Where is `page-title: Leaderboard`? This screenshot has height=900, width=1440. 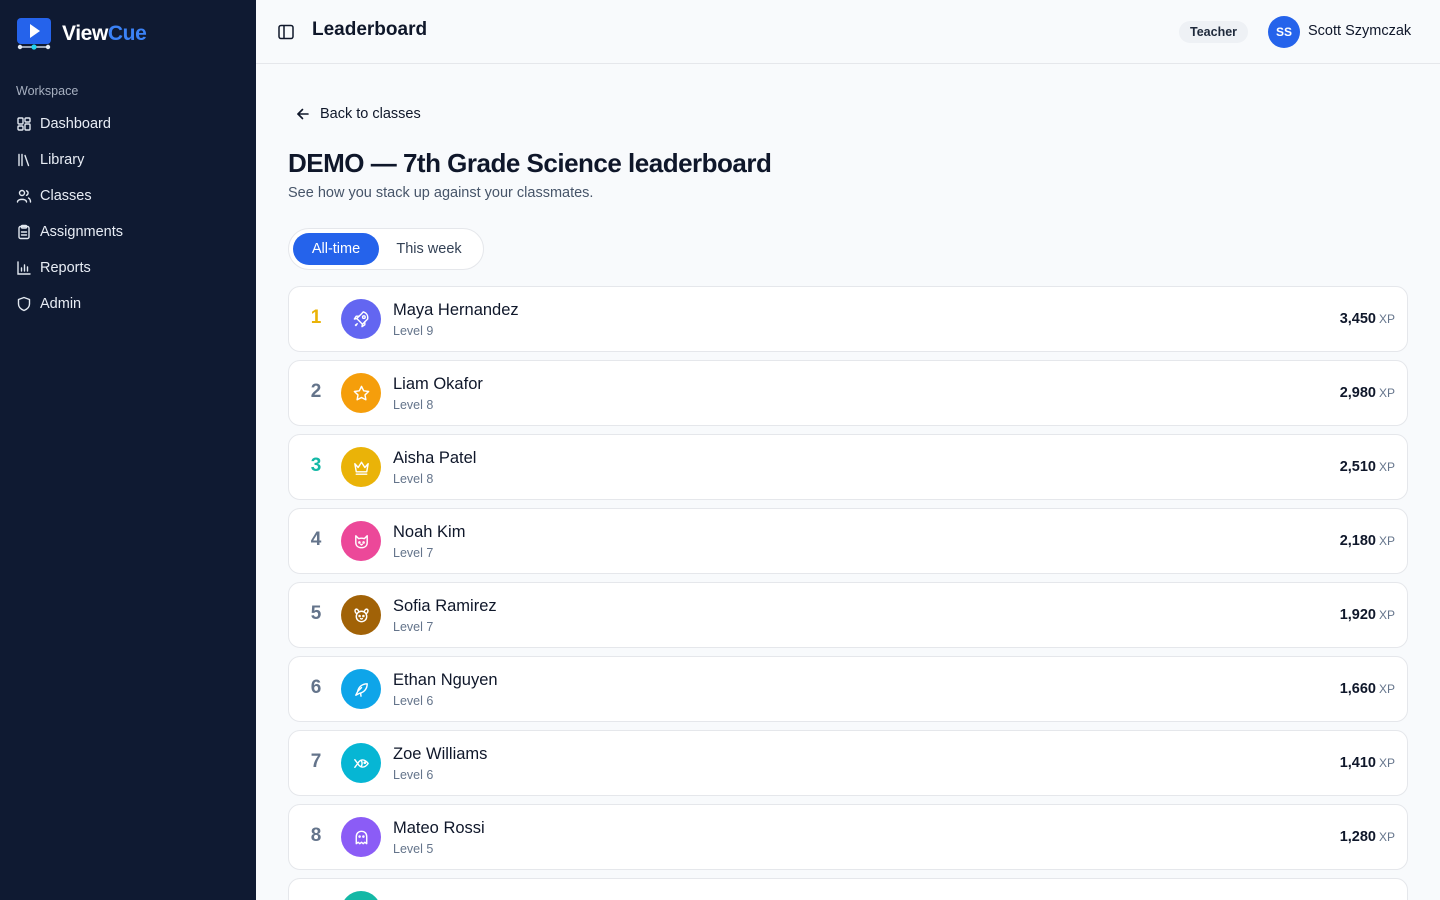
page-title: Leaderboard is located at coordinates (370, 29).